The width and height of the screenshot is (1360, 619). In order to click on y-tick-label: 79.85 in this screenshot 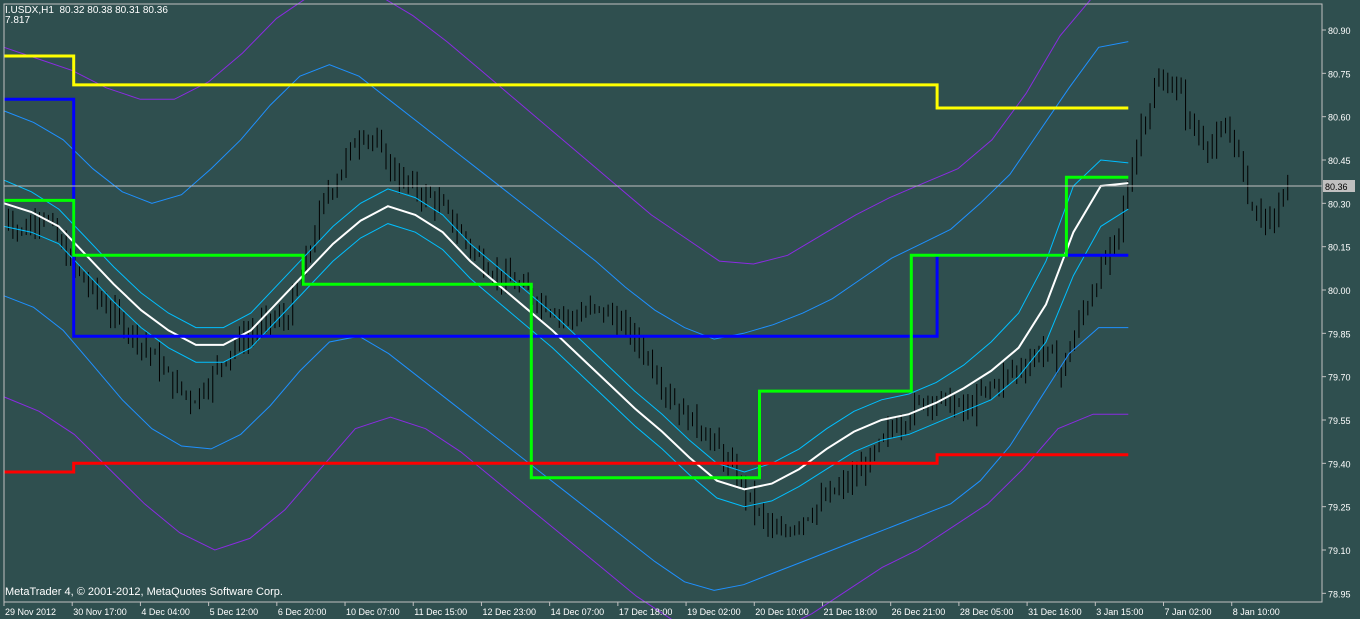, I will do `click(1339, 334)`.